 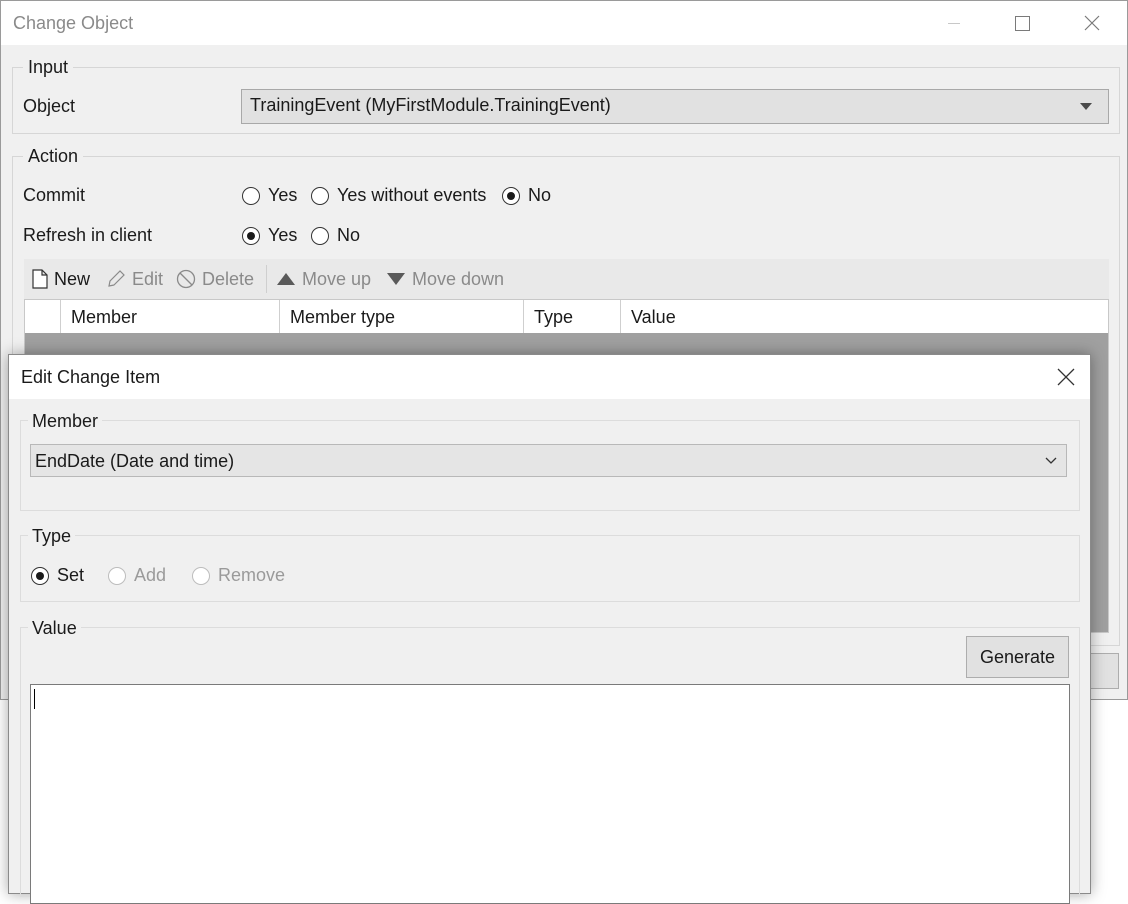 I want to click on commit-yes-without-events-radio: Yes without events, so click(x=398, y=195).